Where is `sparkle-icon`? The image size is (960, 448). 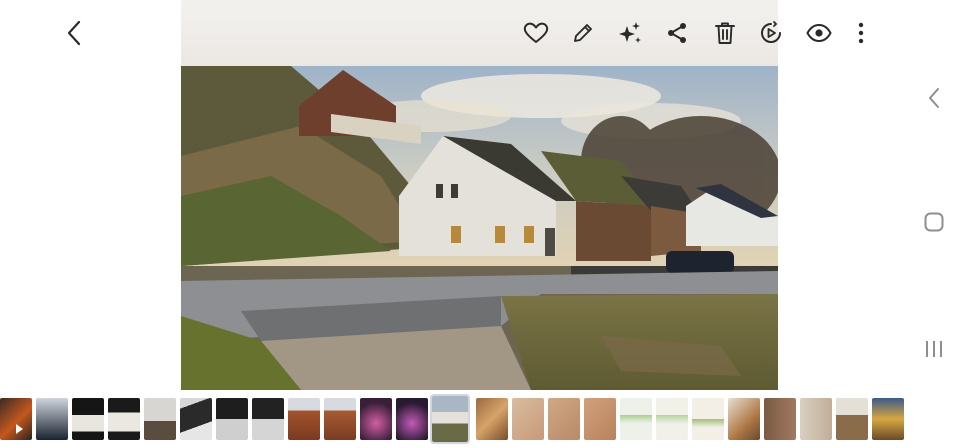
sparkle-icon is located at coordinates (630, 32).